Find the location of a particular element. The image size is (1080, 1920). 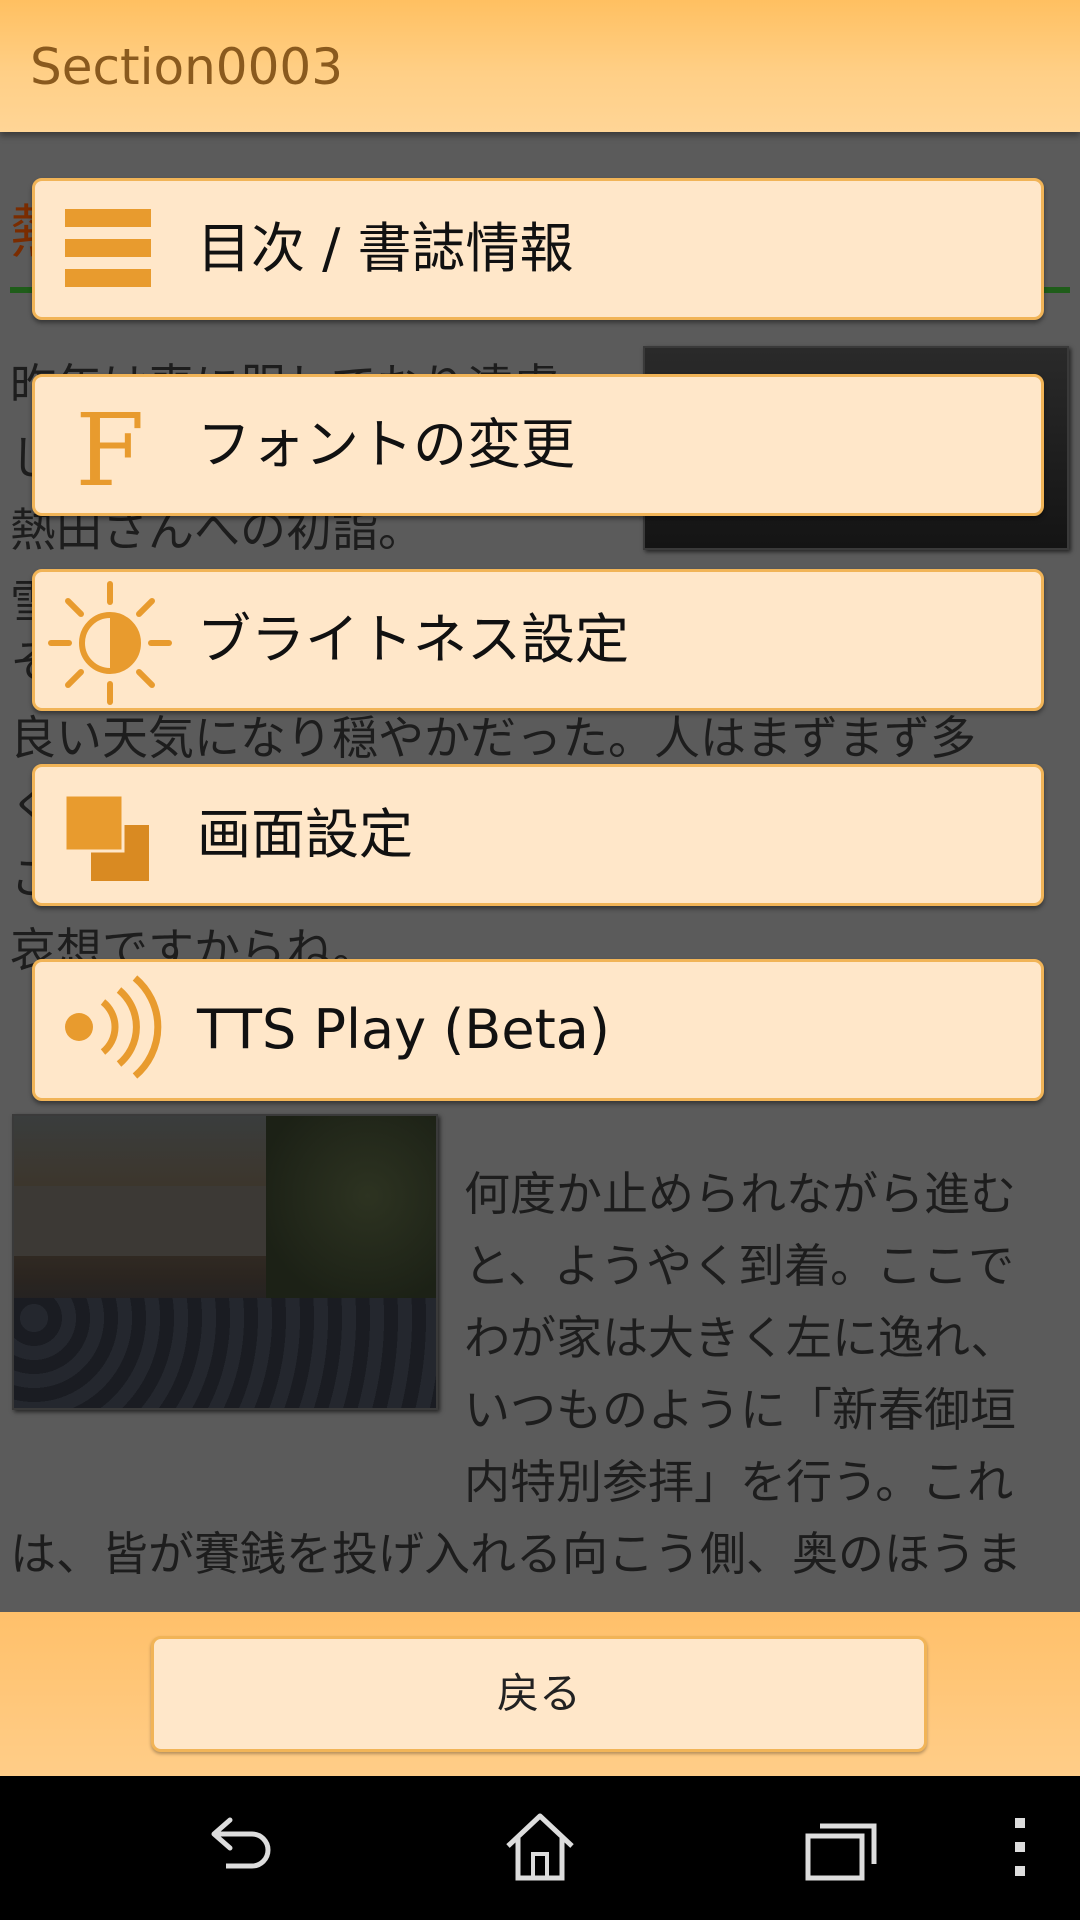

article-line: と、ようやく到着。ここで is located at coordinates (739, 1266).